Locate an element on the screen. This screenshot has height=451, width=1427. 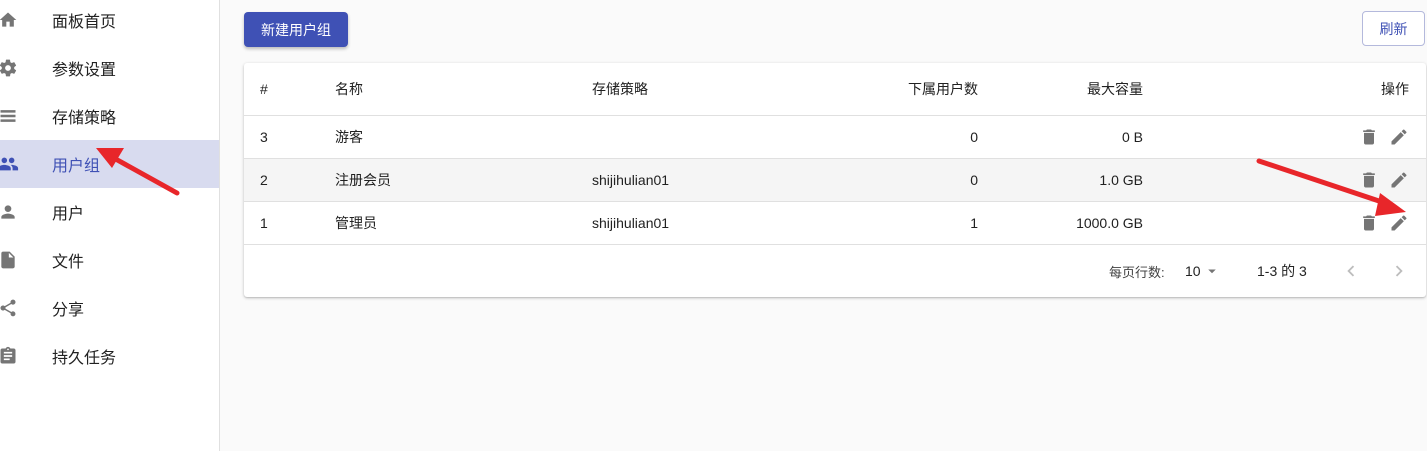
sidebar-item-files: 文件 is located at coordinates (109, 260).